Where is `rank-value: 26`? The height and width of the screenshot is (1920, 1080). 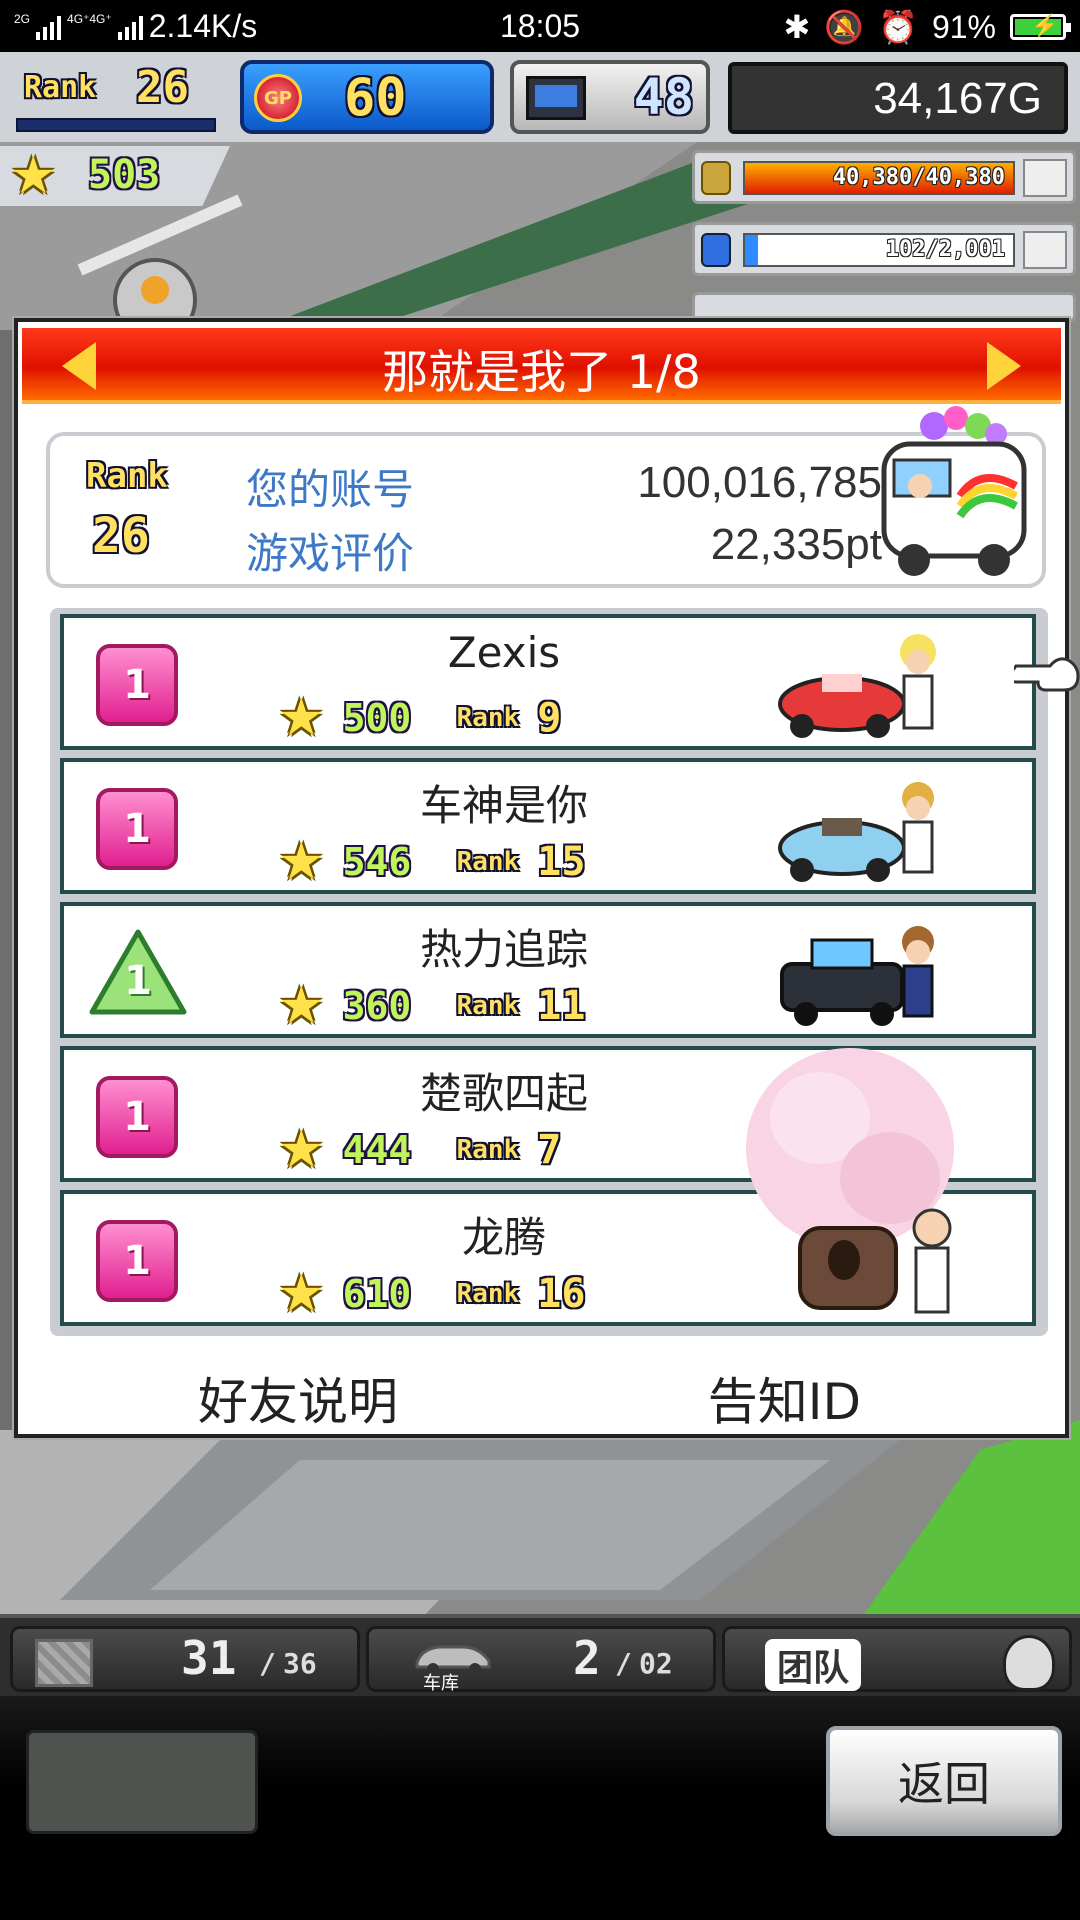 rank-value: 26 is located at coordinates (162, 87).